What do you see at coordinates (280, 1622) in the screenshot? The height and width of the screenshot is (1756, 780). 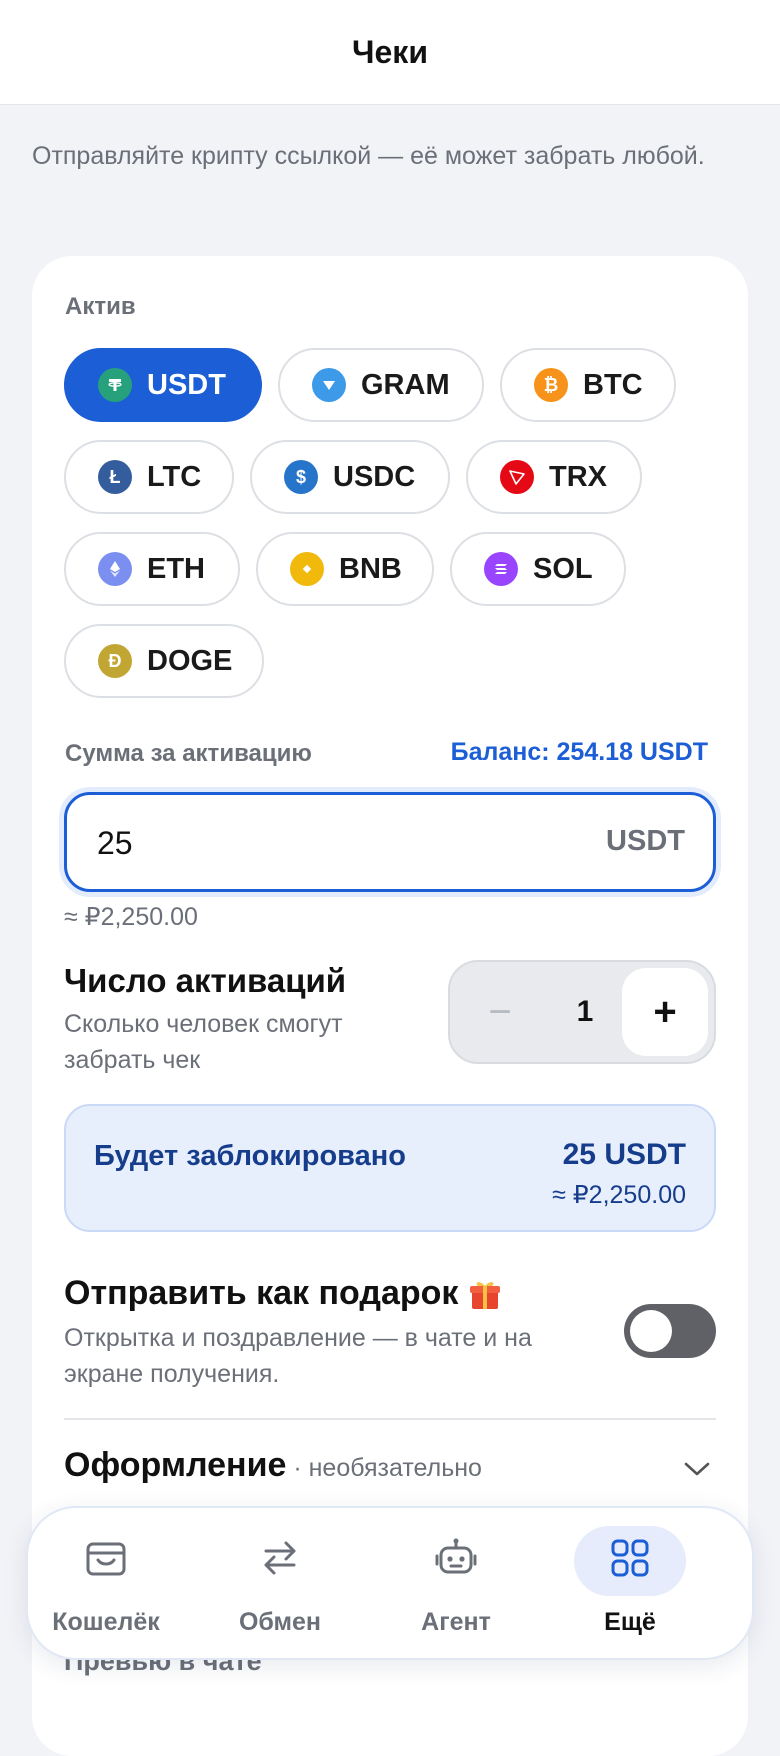 I see `tab-label: Обмен` at bounding box center [280, 1622].